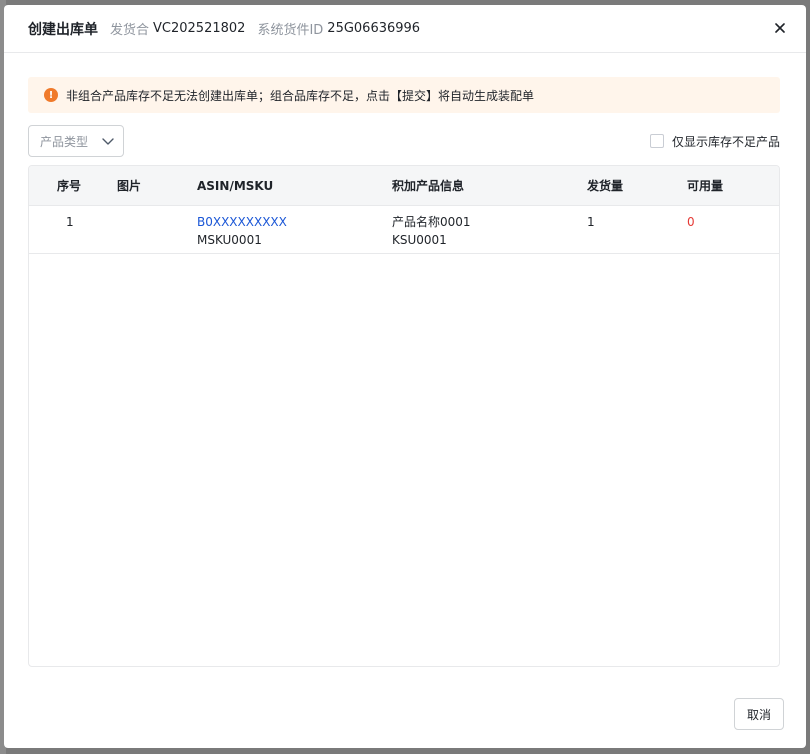 The image size is (810, 754). I want to click on column-header-available-qty: 可用量, so click(705, 186).